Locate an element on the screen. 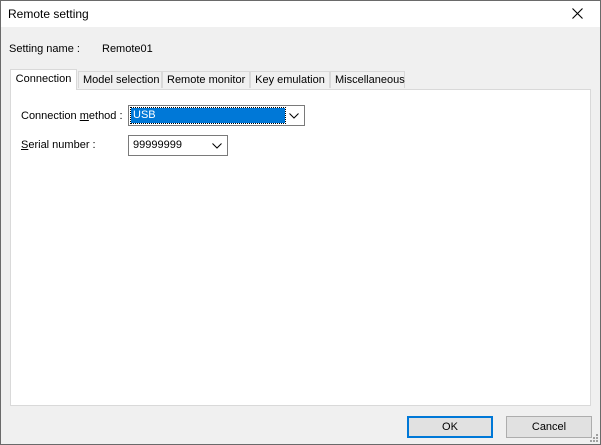 Image resolution: width=601 pixels, height=445 pixels. cancel-button: Cancel is located at coordinates (549, 427).